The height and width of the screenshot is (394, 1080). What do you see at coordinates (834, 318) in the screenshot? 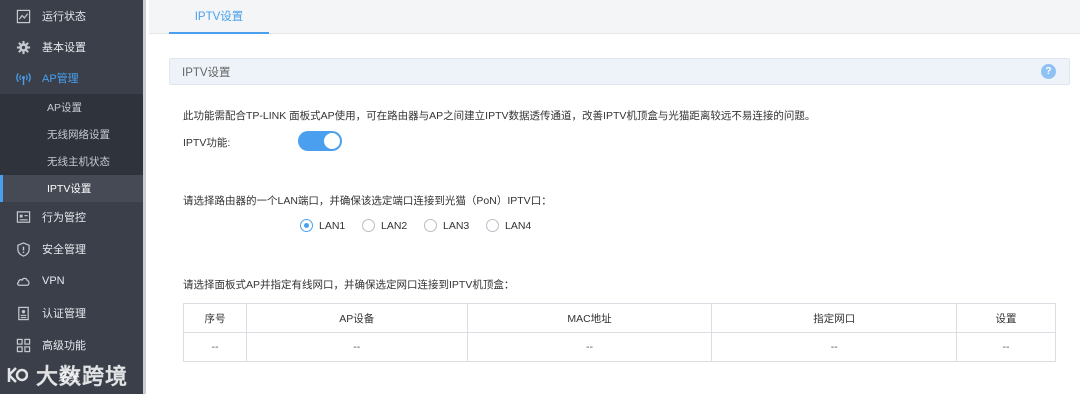
I see `column-header-port: 指定网口` at bounding box center [834, 318].